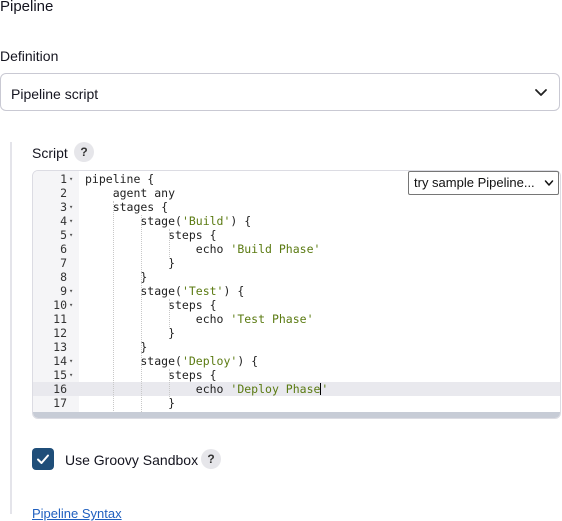 Image resolution: width=562 pixels, height=521 pixels. Describe the element at coordinates (199, 319) in the screenshot. I see `code-text: echo 'Test Phase'` at that location.